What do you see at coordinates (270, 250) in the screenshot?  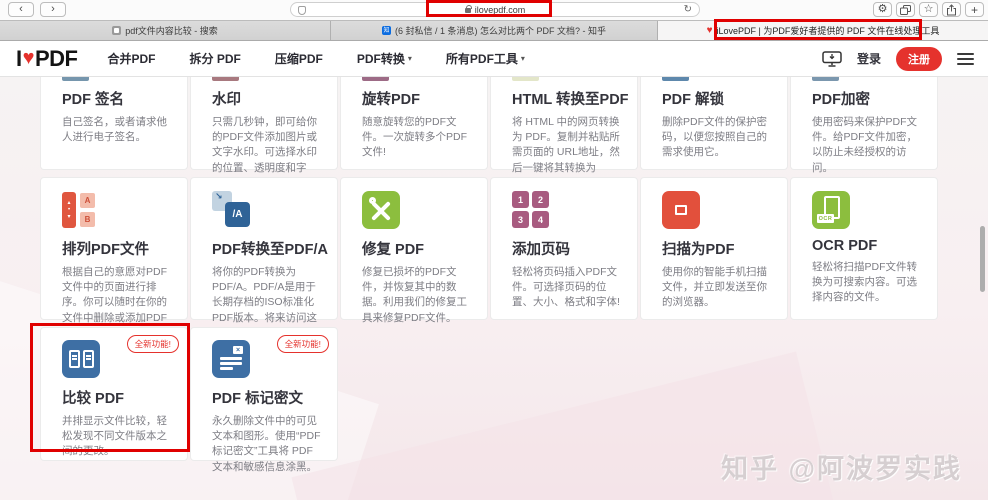 I see `tool-title: PDF转换至PDF/A` at bounding box center [270, 250].